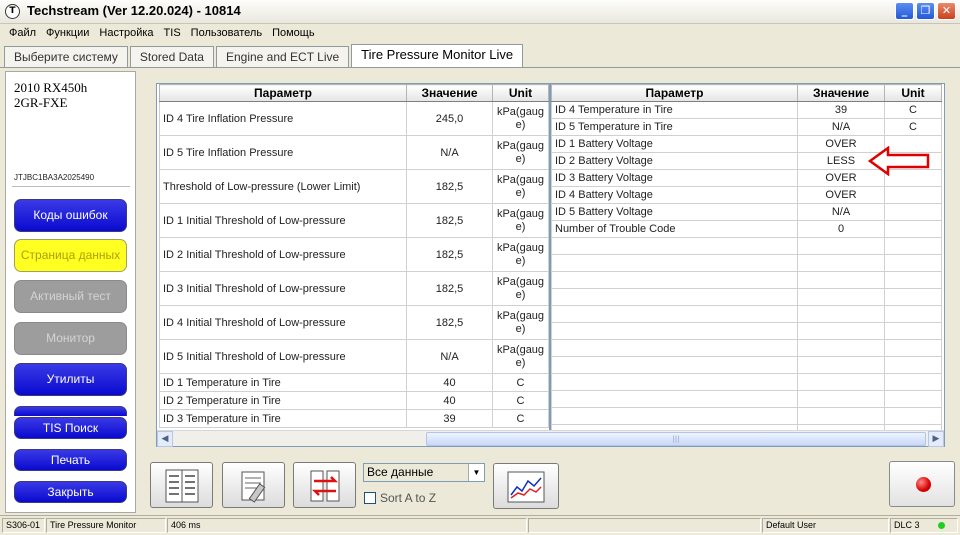 The height and width of the screenshot is (535, 960). I want to click on table-row: ID 1 Temperature in Tire 40 C, so click(354, 382).